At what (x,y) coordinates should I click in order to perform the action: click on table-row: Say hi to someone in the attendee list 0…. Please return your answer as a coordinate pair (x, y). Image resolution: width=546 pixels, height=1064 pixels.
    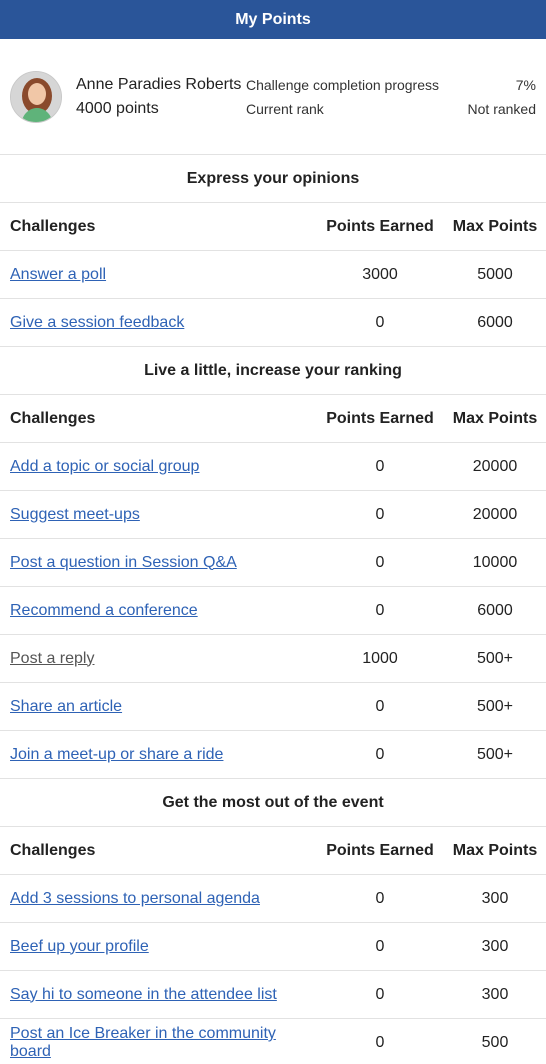
    Looking at the image, I should click on (273, 995).